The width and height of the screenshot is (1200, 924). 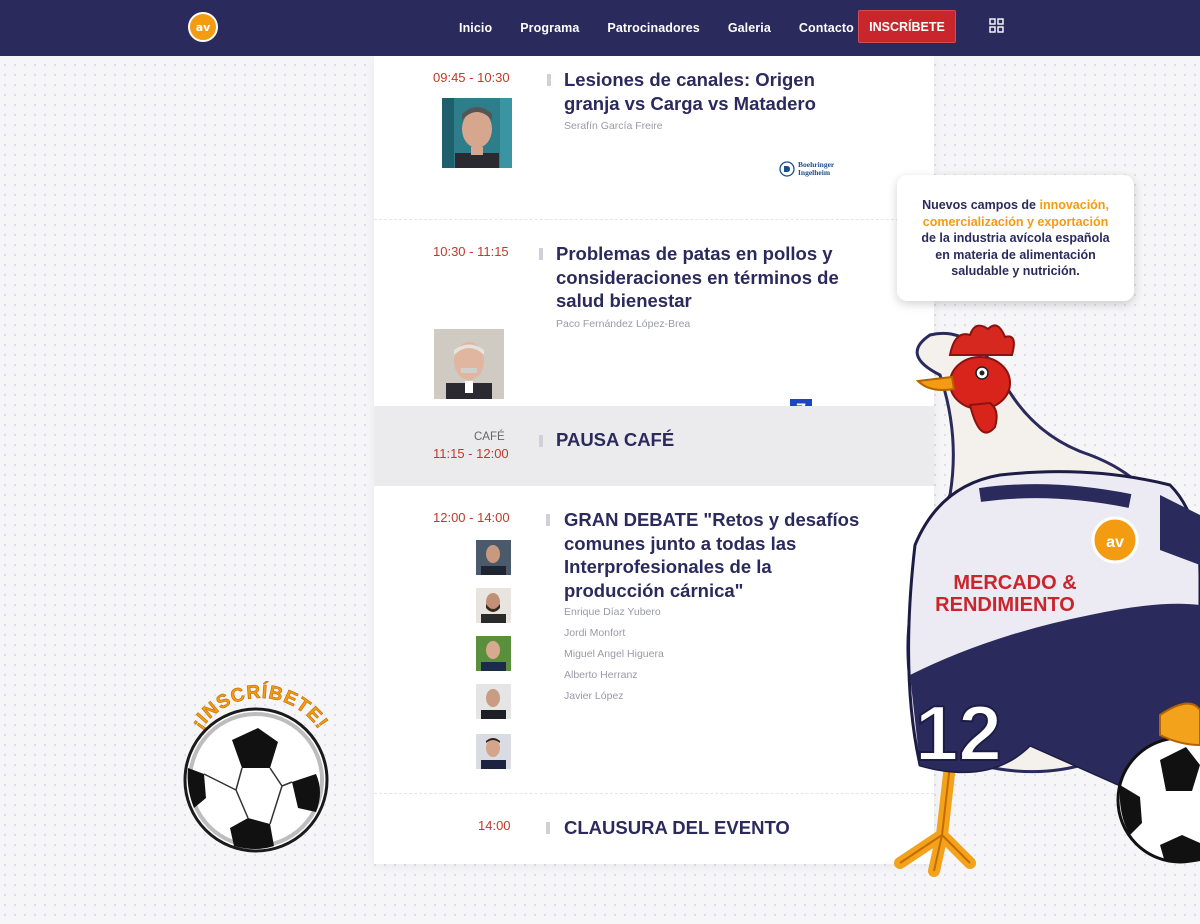 I want to click on register-ball-badge: ¡INSCRÍBETE!, so click(x=260, y=770).